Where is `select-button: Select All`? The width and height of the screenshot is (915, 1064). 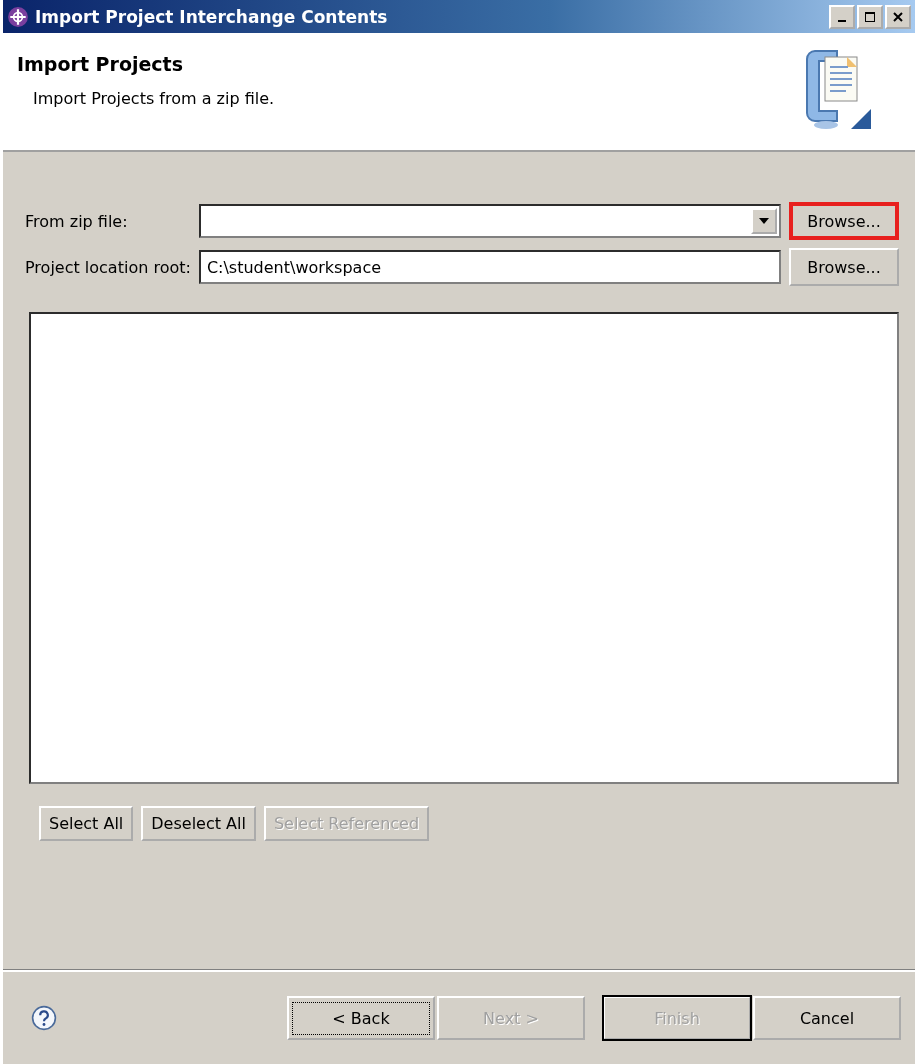
select-button: Select All is located at coordinates (86, 823).